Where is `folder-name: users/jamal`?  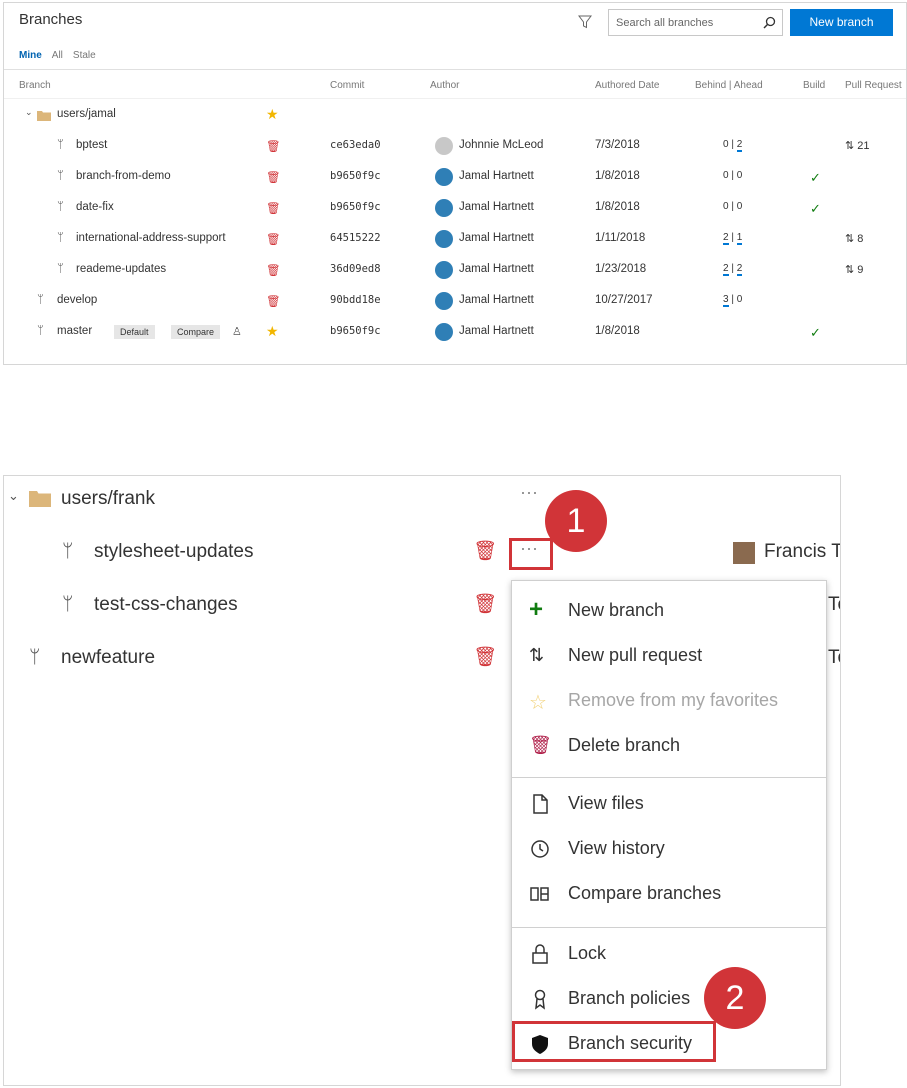
folder-name: users/jamal is located at coordinates (86, 114).